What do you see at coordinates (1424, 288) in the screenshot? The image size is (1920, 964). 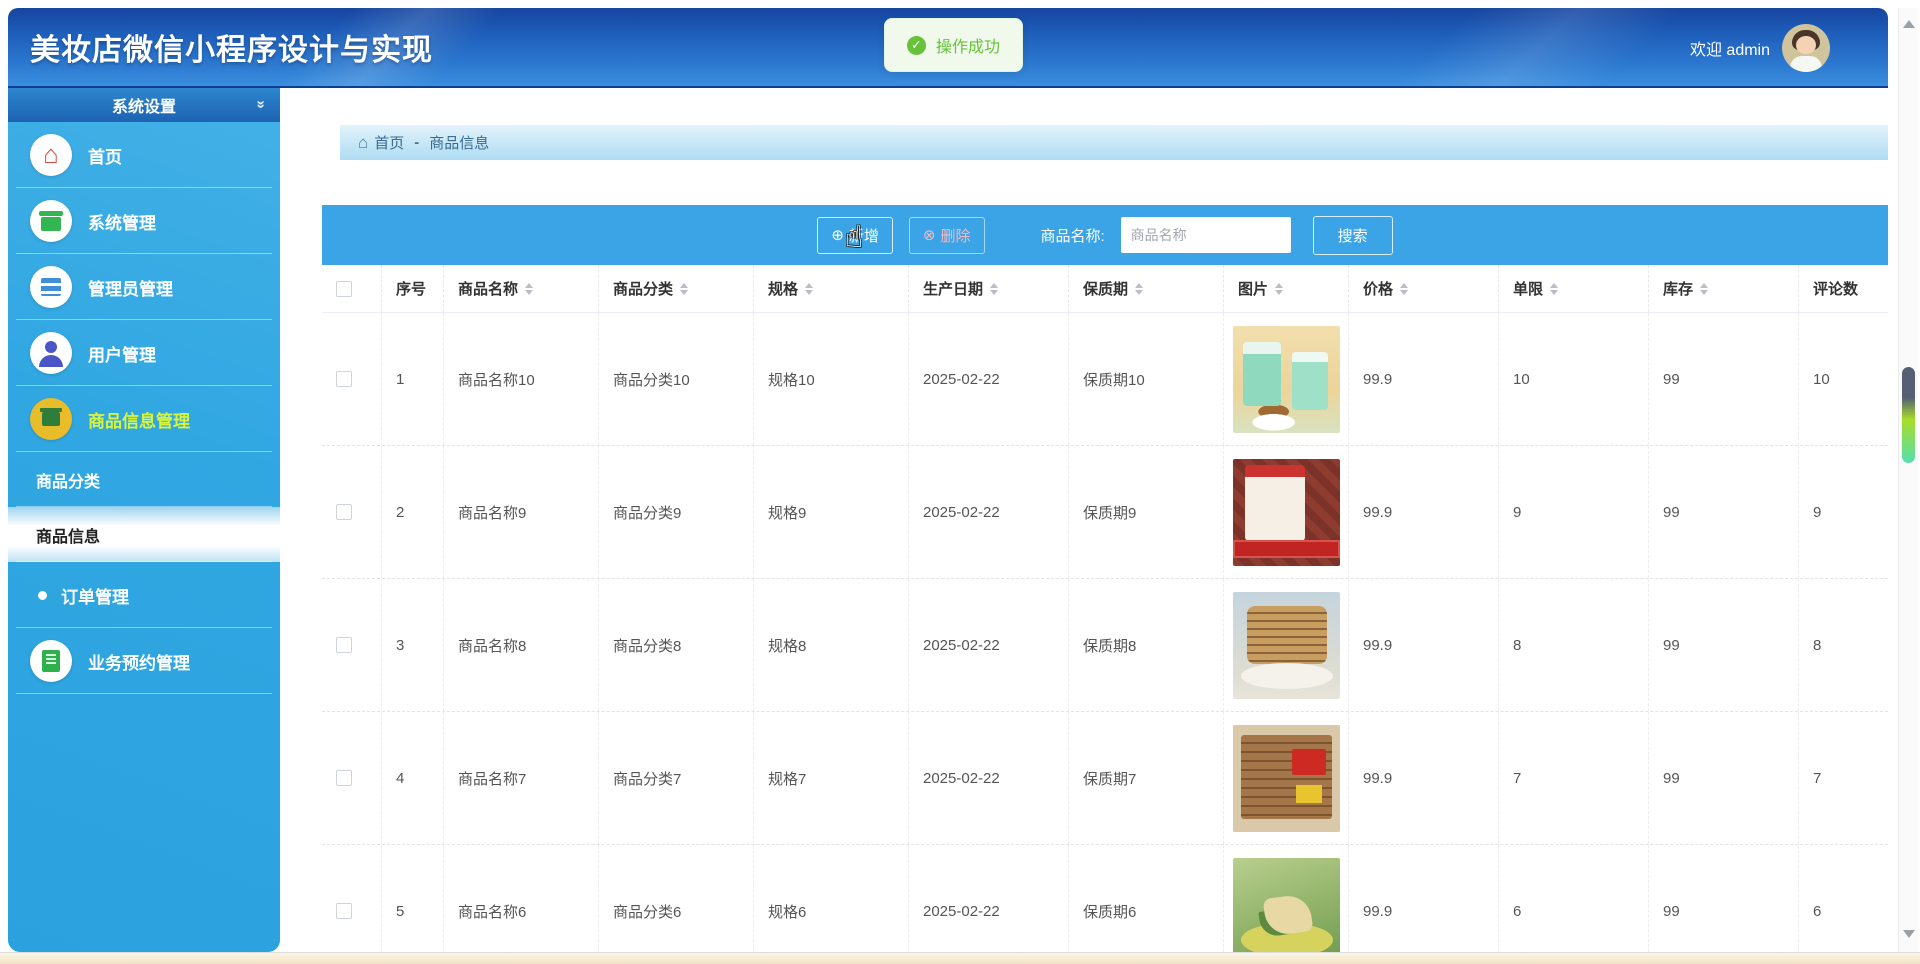 I see `column-header: 价格` at bounding box center [1424, 288].